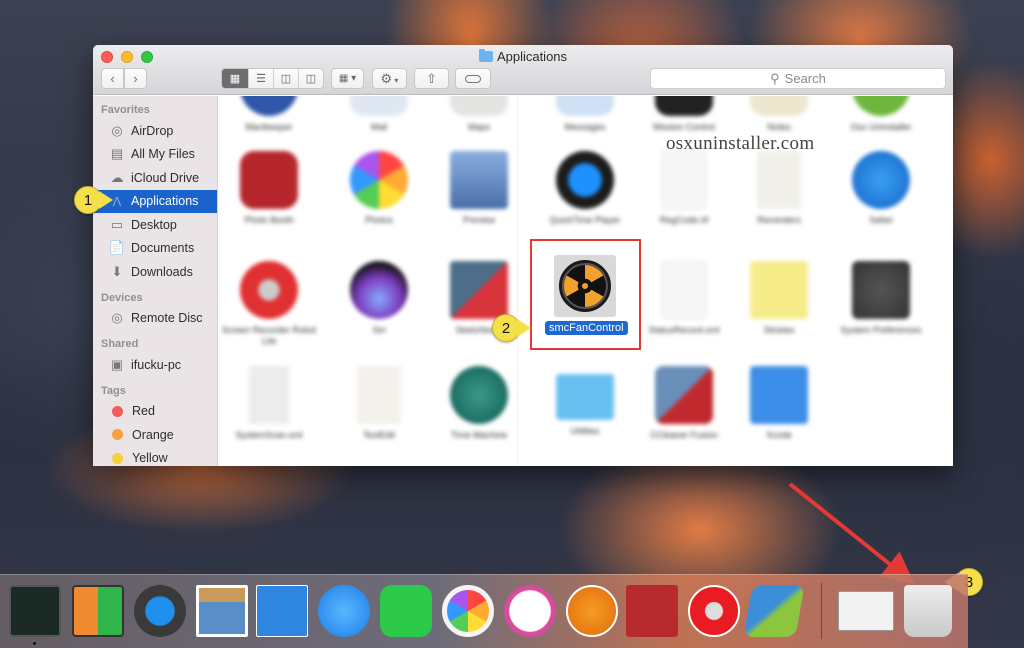 Image resolution: width=1024 pixels, height=648 pixels. I want to click on callout-2: 2, so click(511, 328).